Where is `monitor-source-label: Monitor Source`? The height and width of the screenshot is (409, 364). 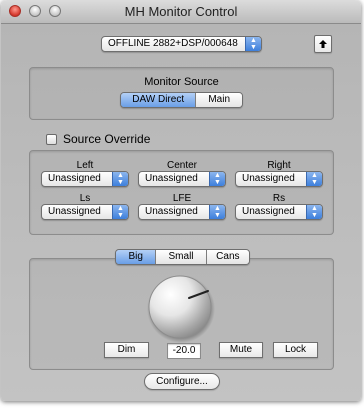 monitor-source-label: Monitor Source is located at coordinates (181, 82).